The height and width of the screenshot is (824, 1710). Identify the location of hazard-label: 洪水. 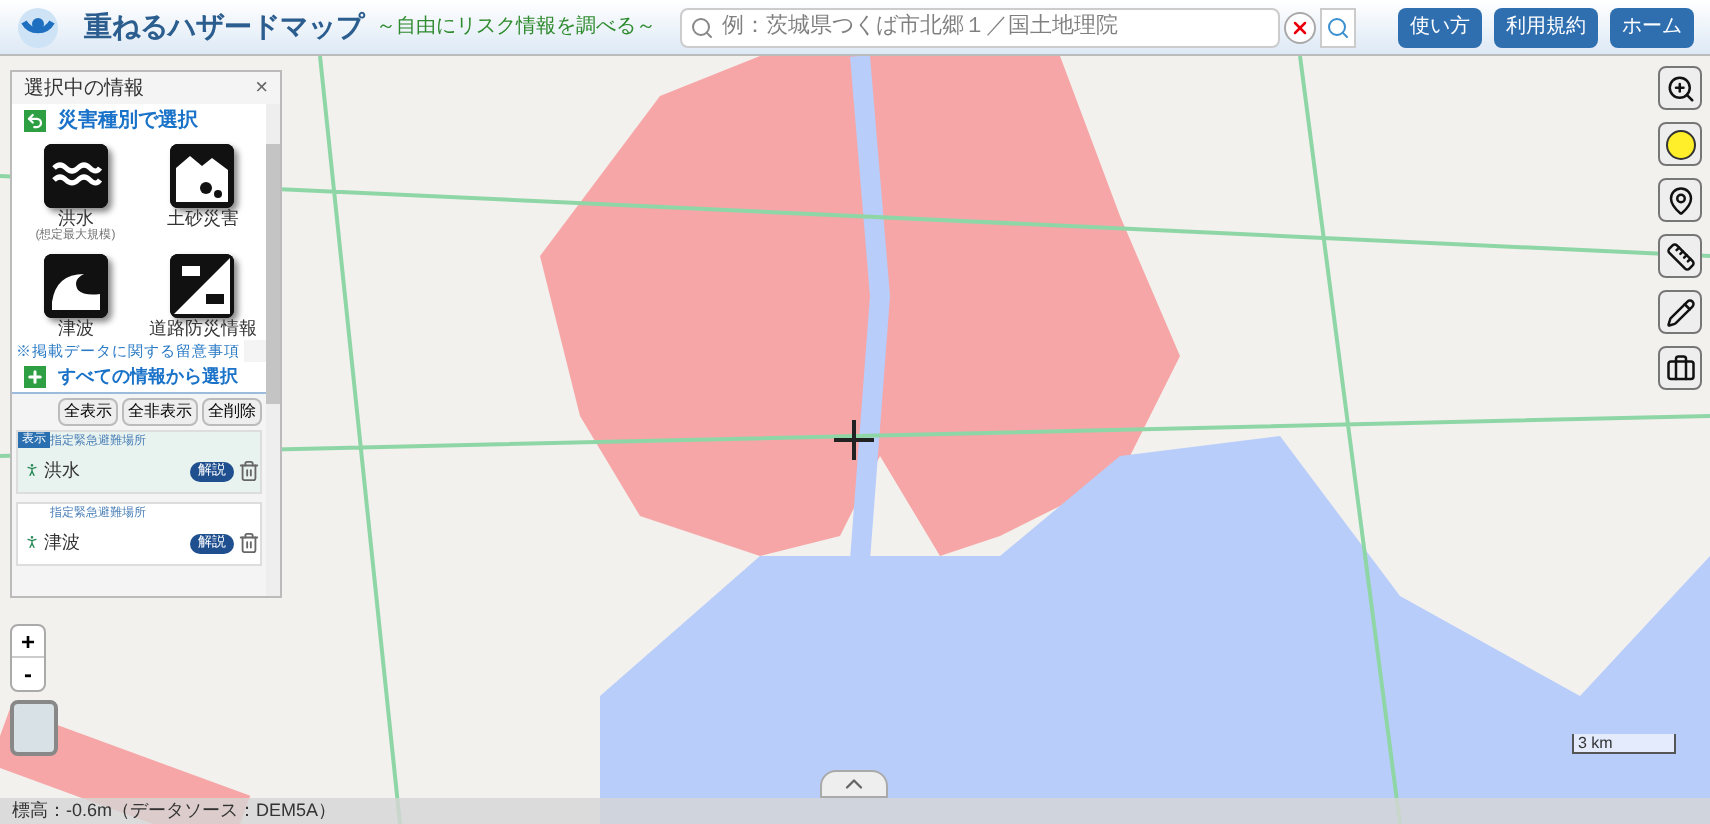
(75, 219).